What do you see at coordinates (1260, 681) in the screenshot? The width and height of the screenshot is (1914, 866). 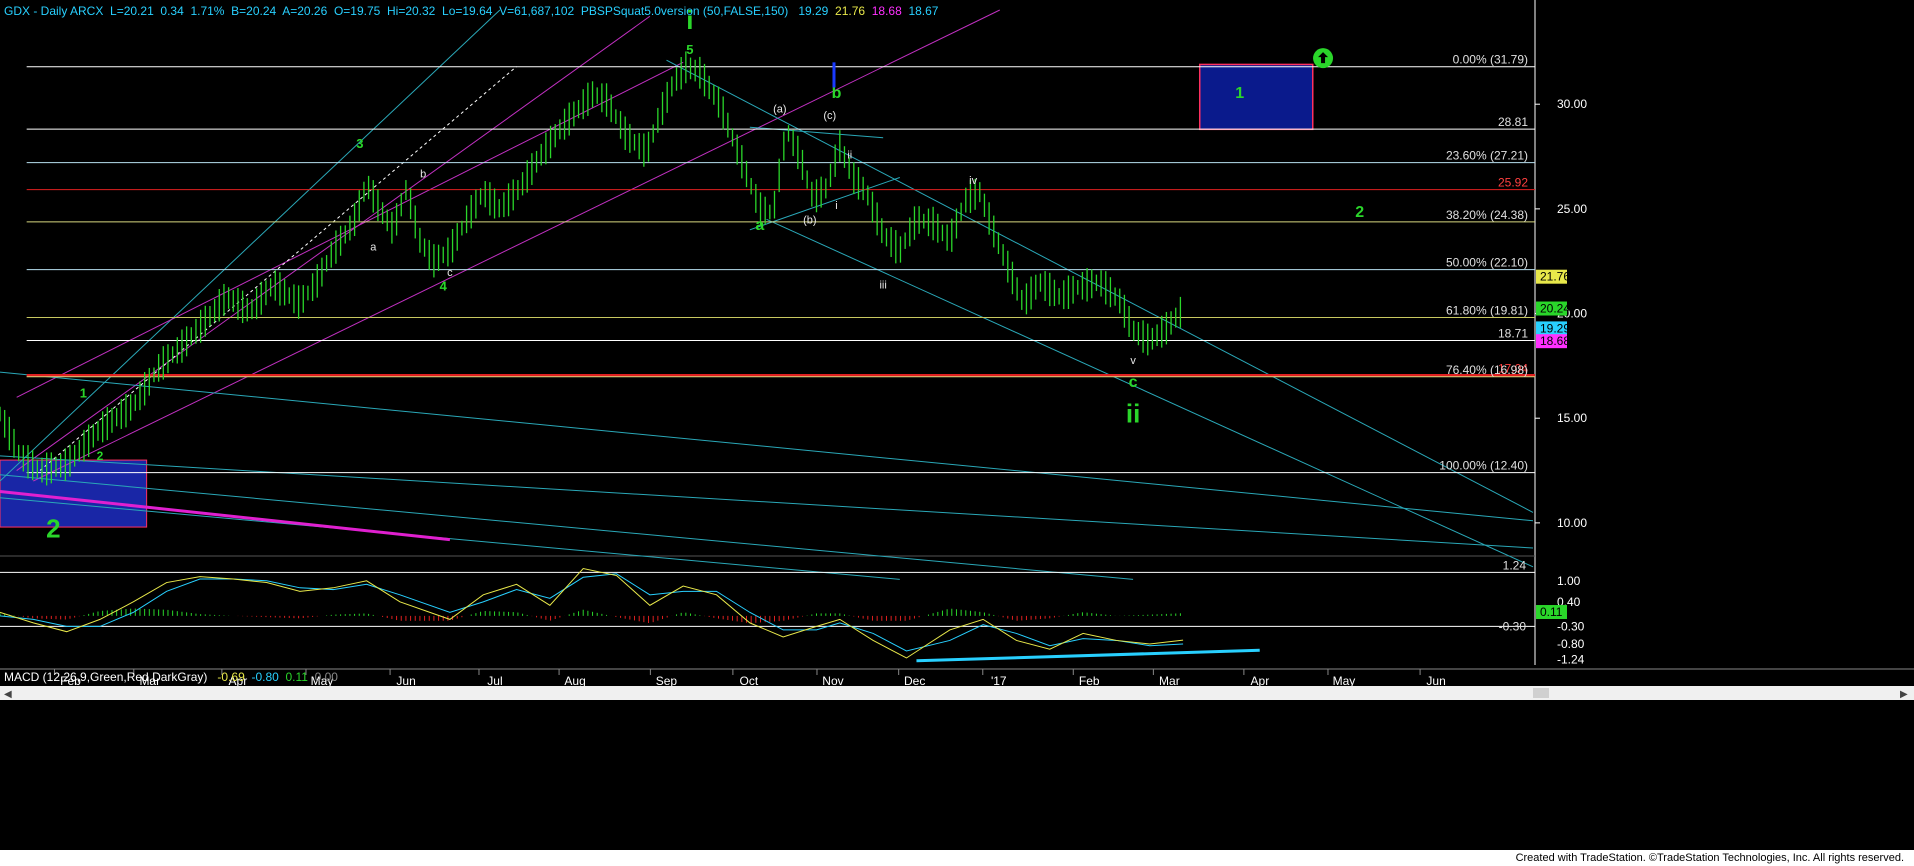 I see `time-tick-14: Apr` at bounding box center [1260, 681].